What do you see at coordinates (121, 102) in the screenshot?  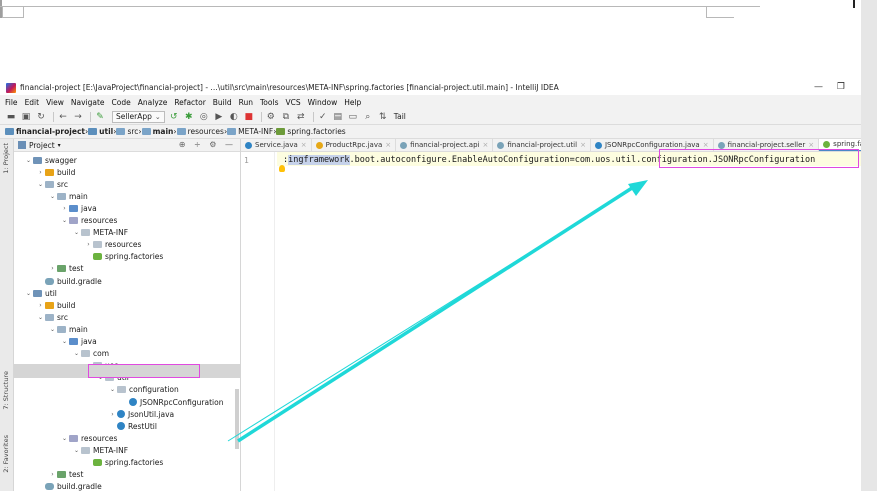 I see `menu-item-code: Code` at bounding box center [121, 102].